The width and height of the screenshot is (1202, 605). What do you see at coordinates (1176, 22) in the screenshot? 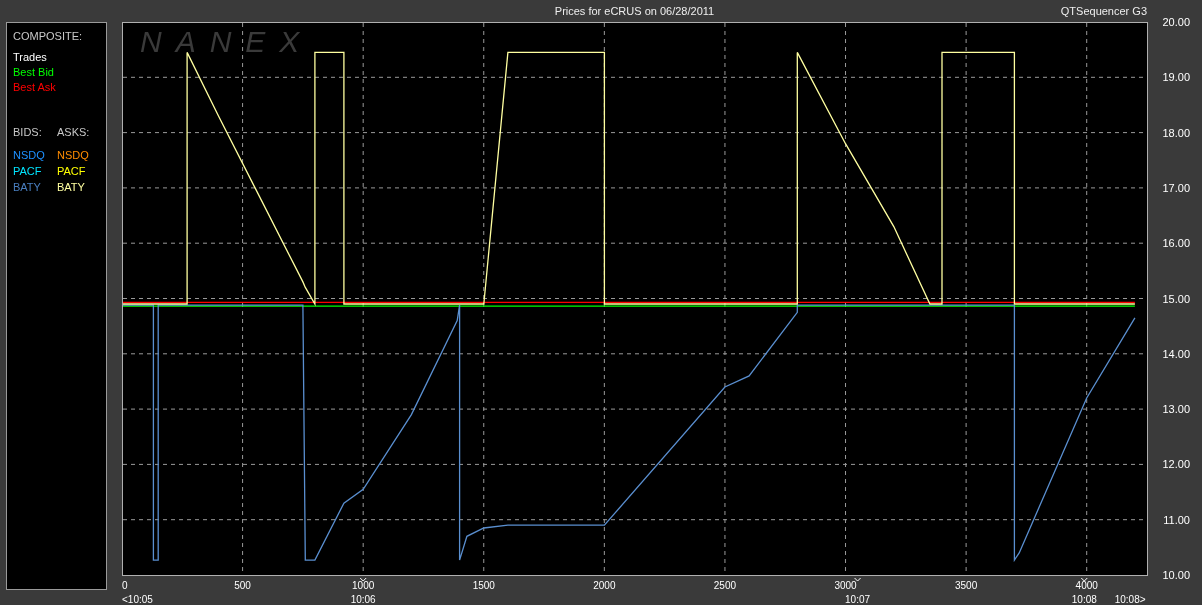
I see `y-axis-label: 20.00` at bounding box center [1176, 22].